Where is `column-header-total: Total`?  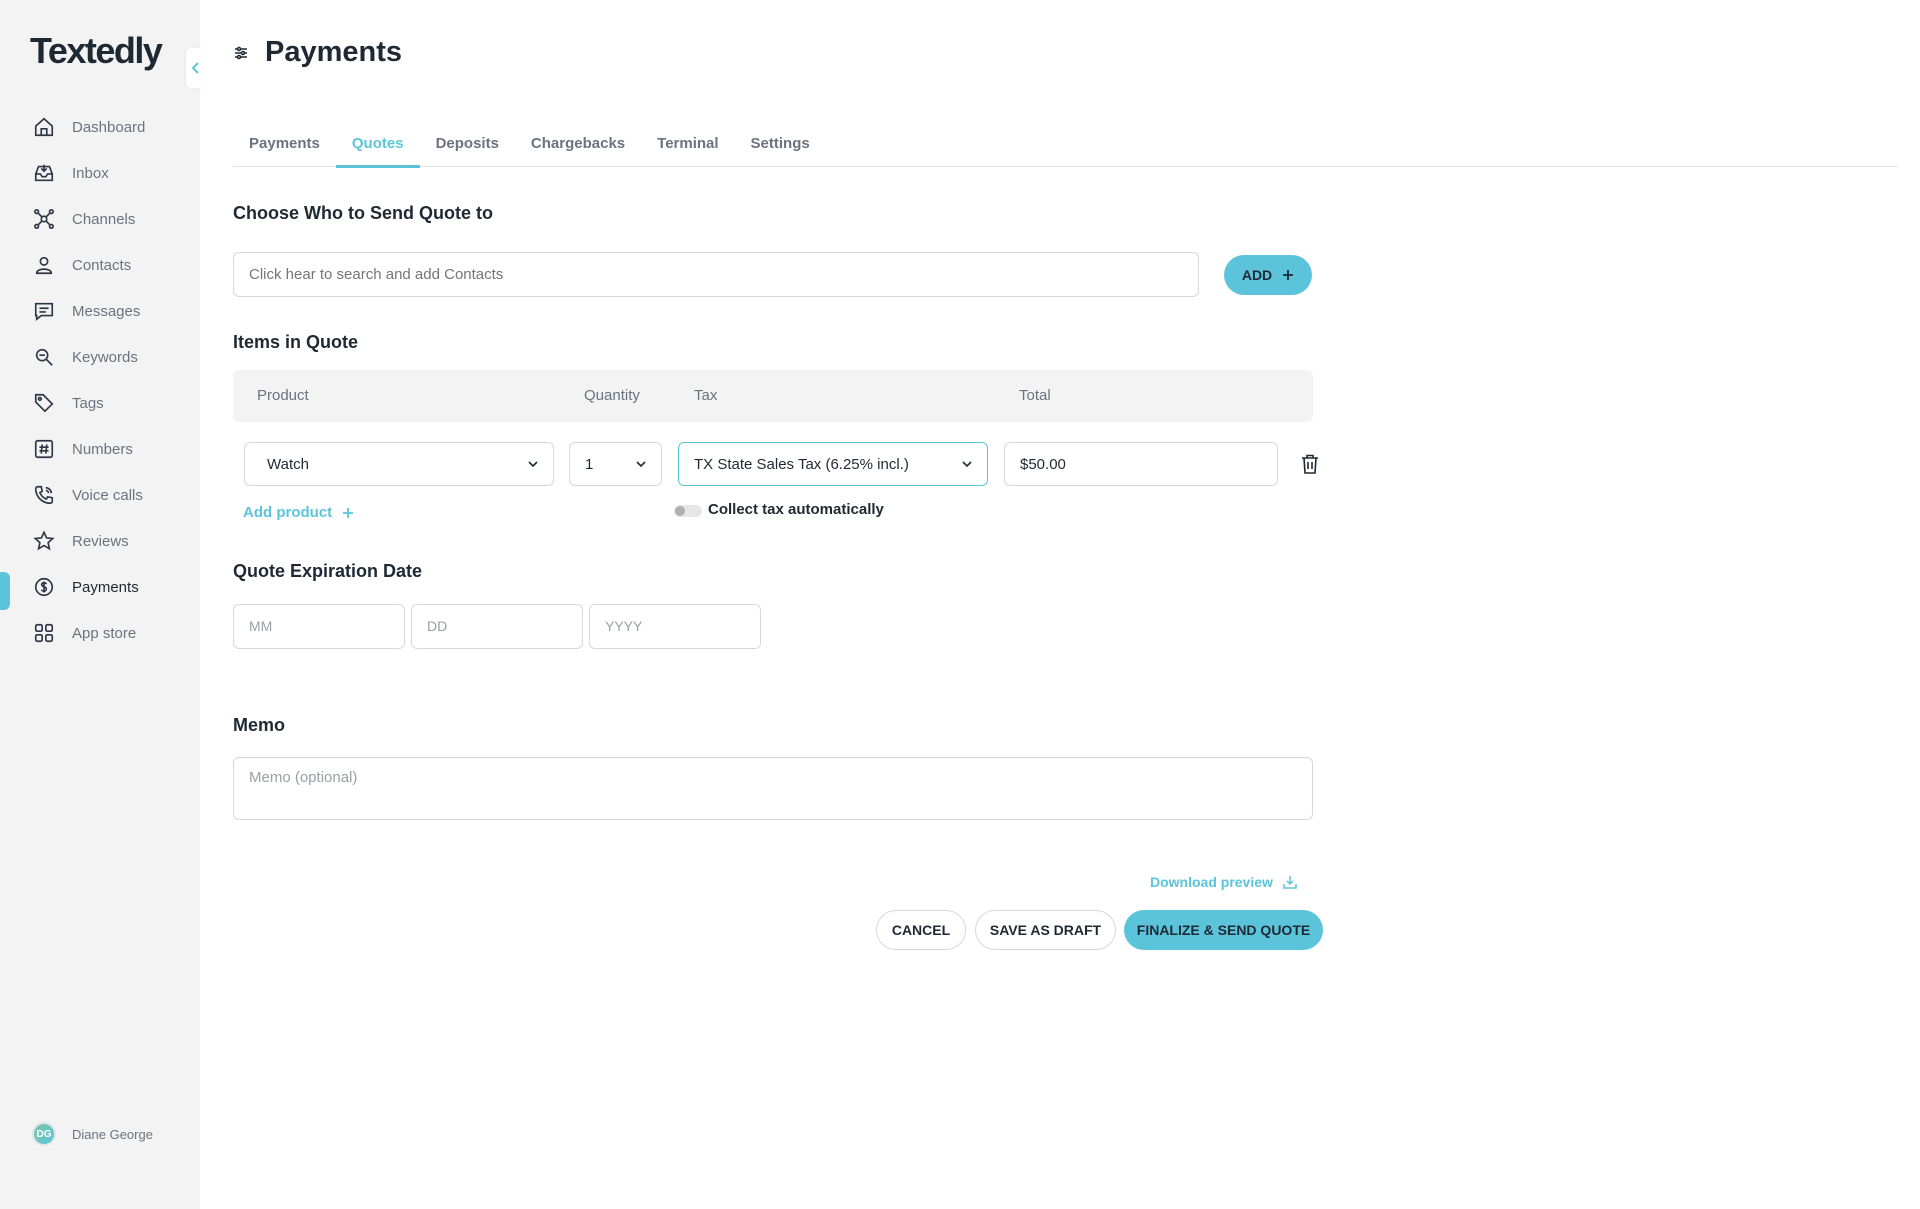 column-header-total: Total is located at coordinates (1035, 395).